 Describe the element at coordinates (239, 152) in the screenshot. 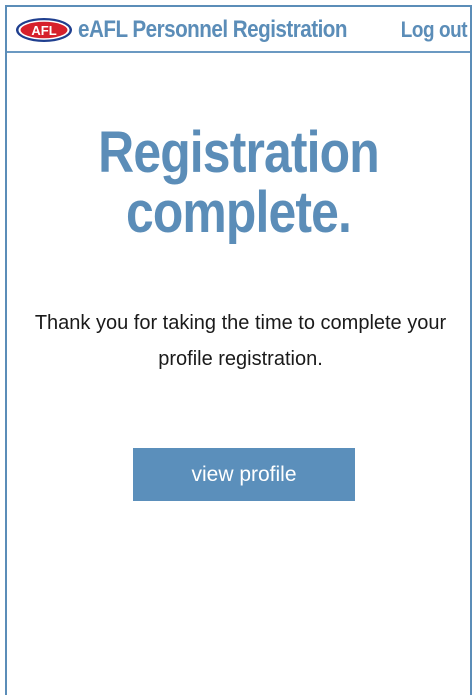

I see `page-title-line-1: Registration` at that location.